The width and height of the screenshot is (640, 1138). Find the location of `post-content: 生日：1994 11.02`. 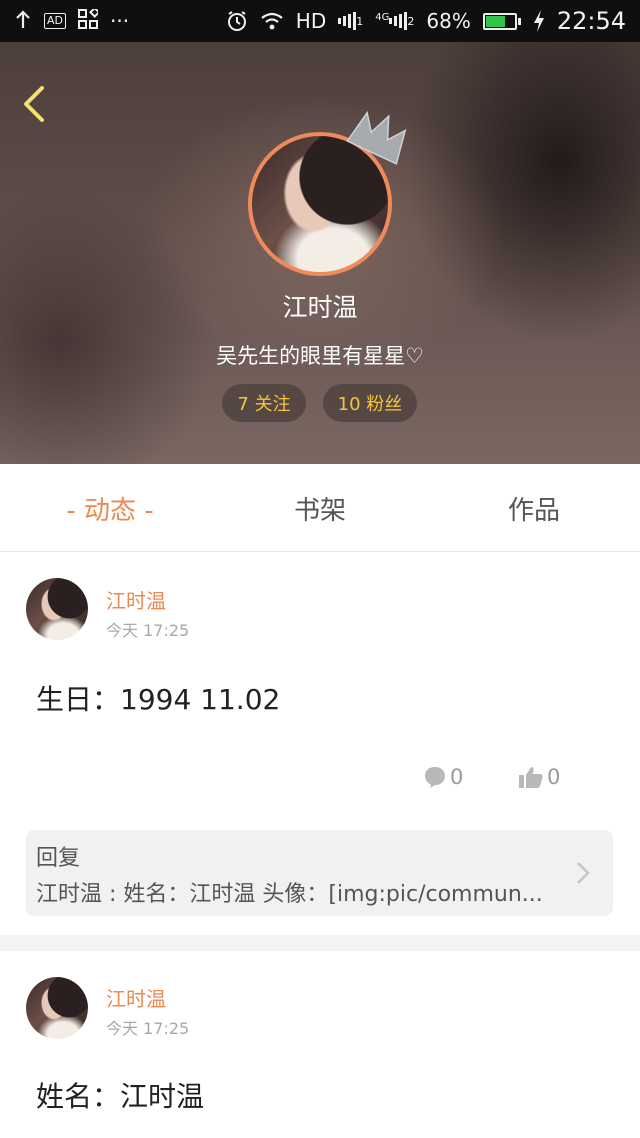

post-content: 生日：1994 11.02 is located at coordinates (158, 699).